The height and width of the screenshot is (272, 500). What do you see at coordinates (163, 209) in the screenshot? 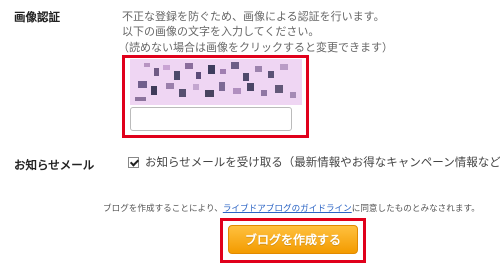
I see `terms-text-before: ブログを作成することにより、` at bounding box center [163, 209].